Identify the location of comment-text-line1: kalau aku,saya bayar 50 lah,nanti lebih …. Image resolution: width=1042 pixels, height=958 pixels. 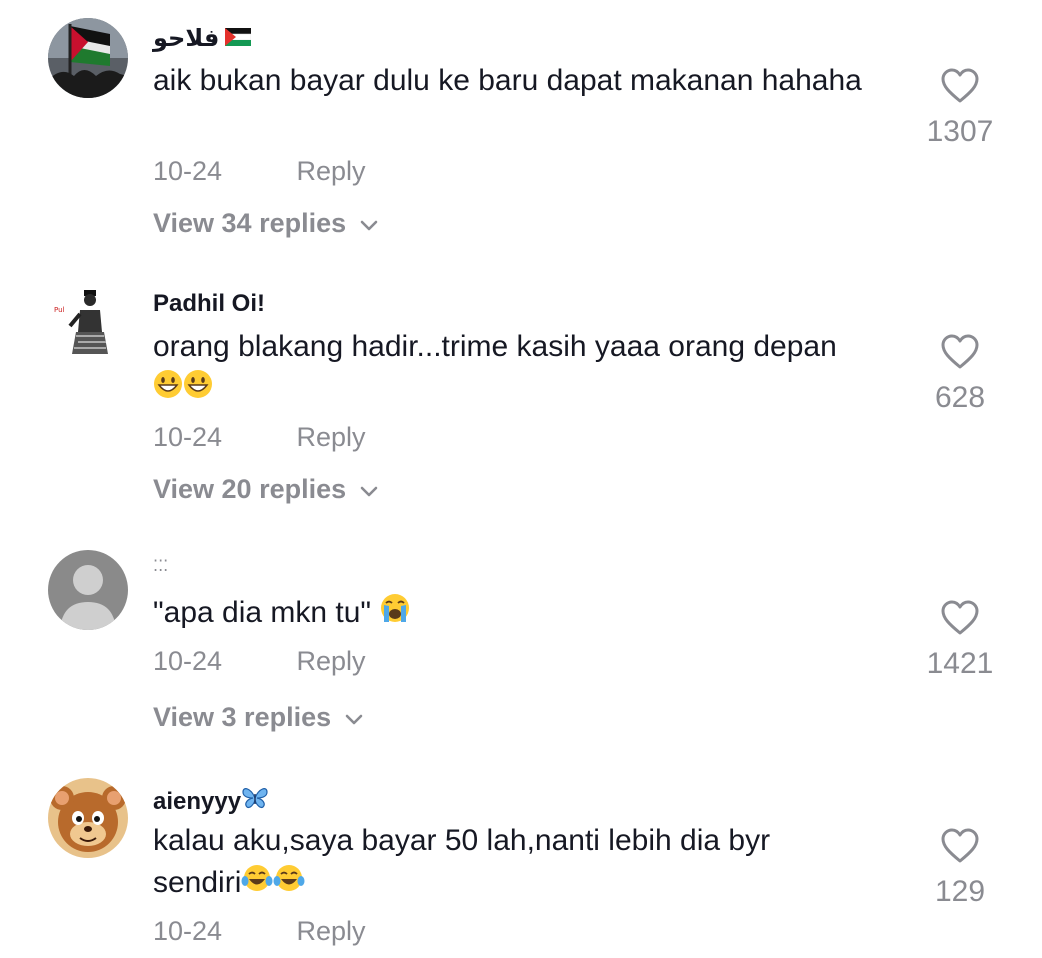
(462, 840).